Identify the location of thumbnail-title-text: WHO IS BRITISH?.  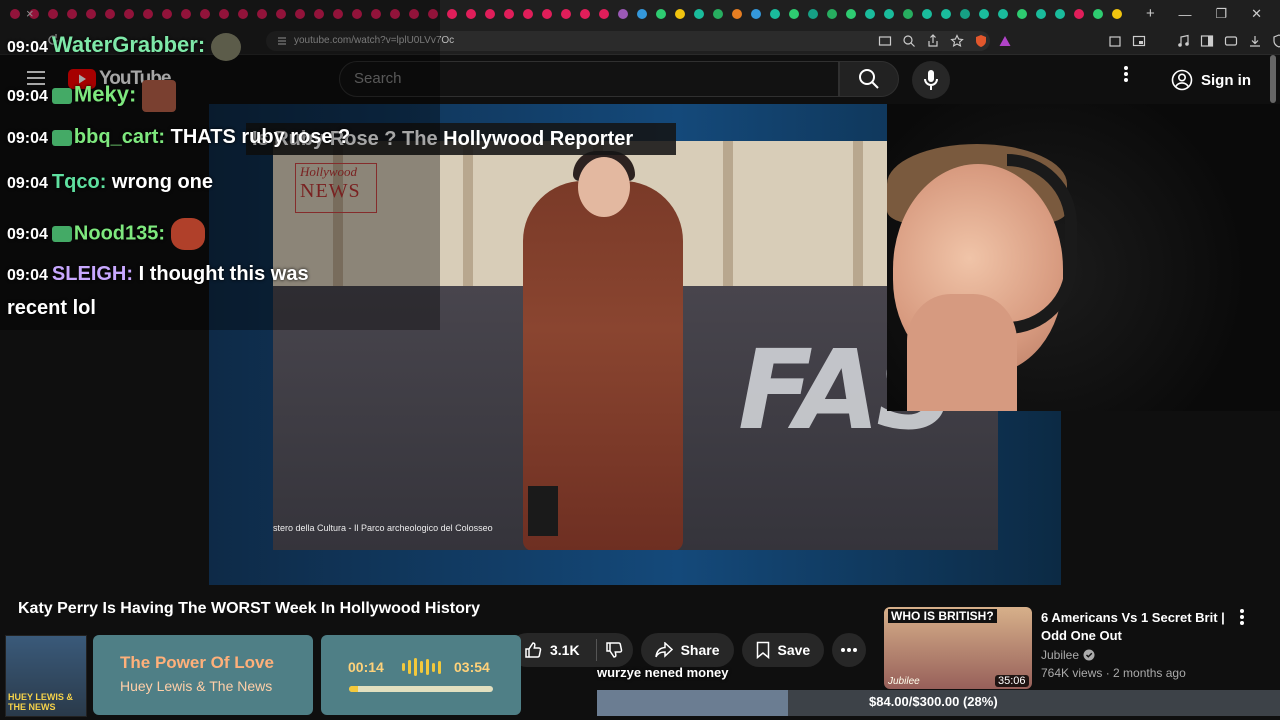
(942, 616).